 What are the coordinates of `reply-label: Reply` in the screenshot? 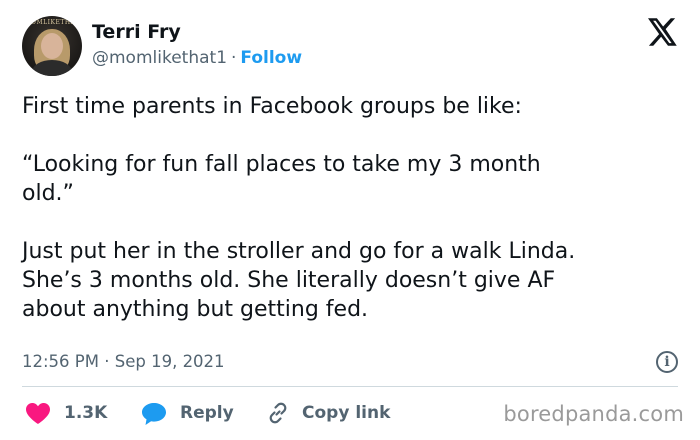 It's located at (207, 413).